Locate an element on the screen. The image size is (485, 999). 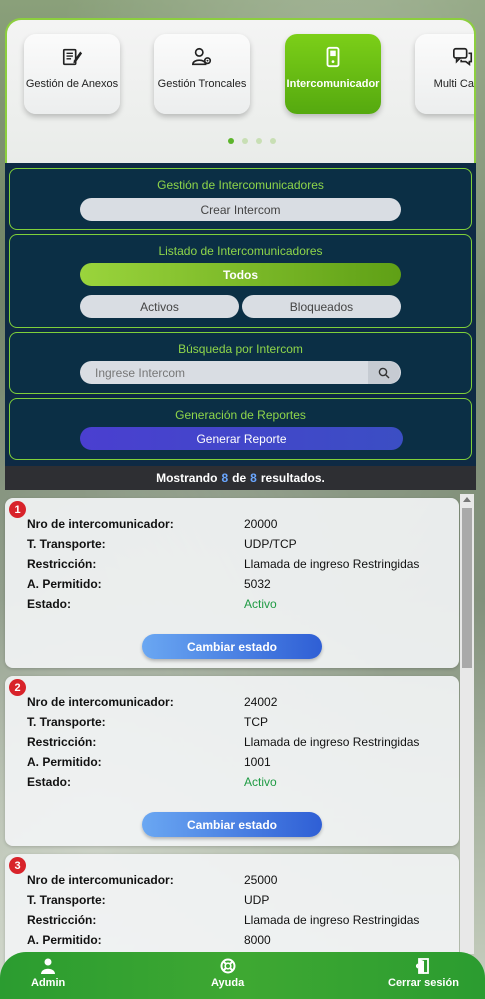
results-total: 8 is located at coordinates (253, 478).